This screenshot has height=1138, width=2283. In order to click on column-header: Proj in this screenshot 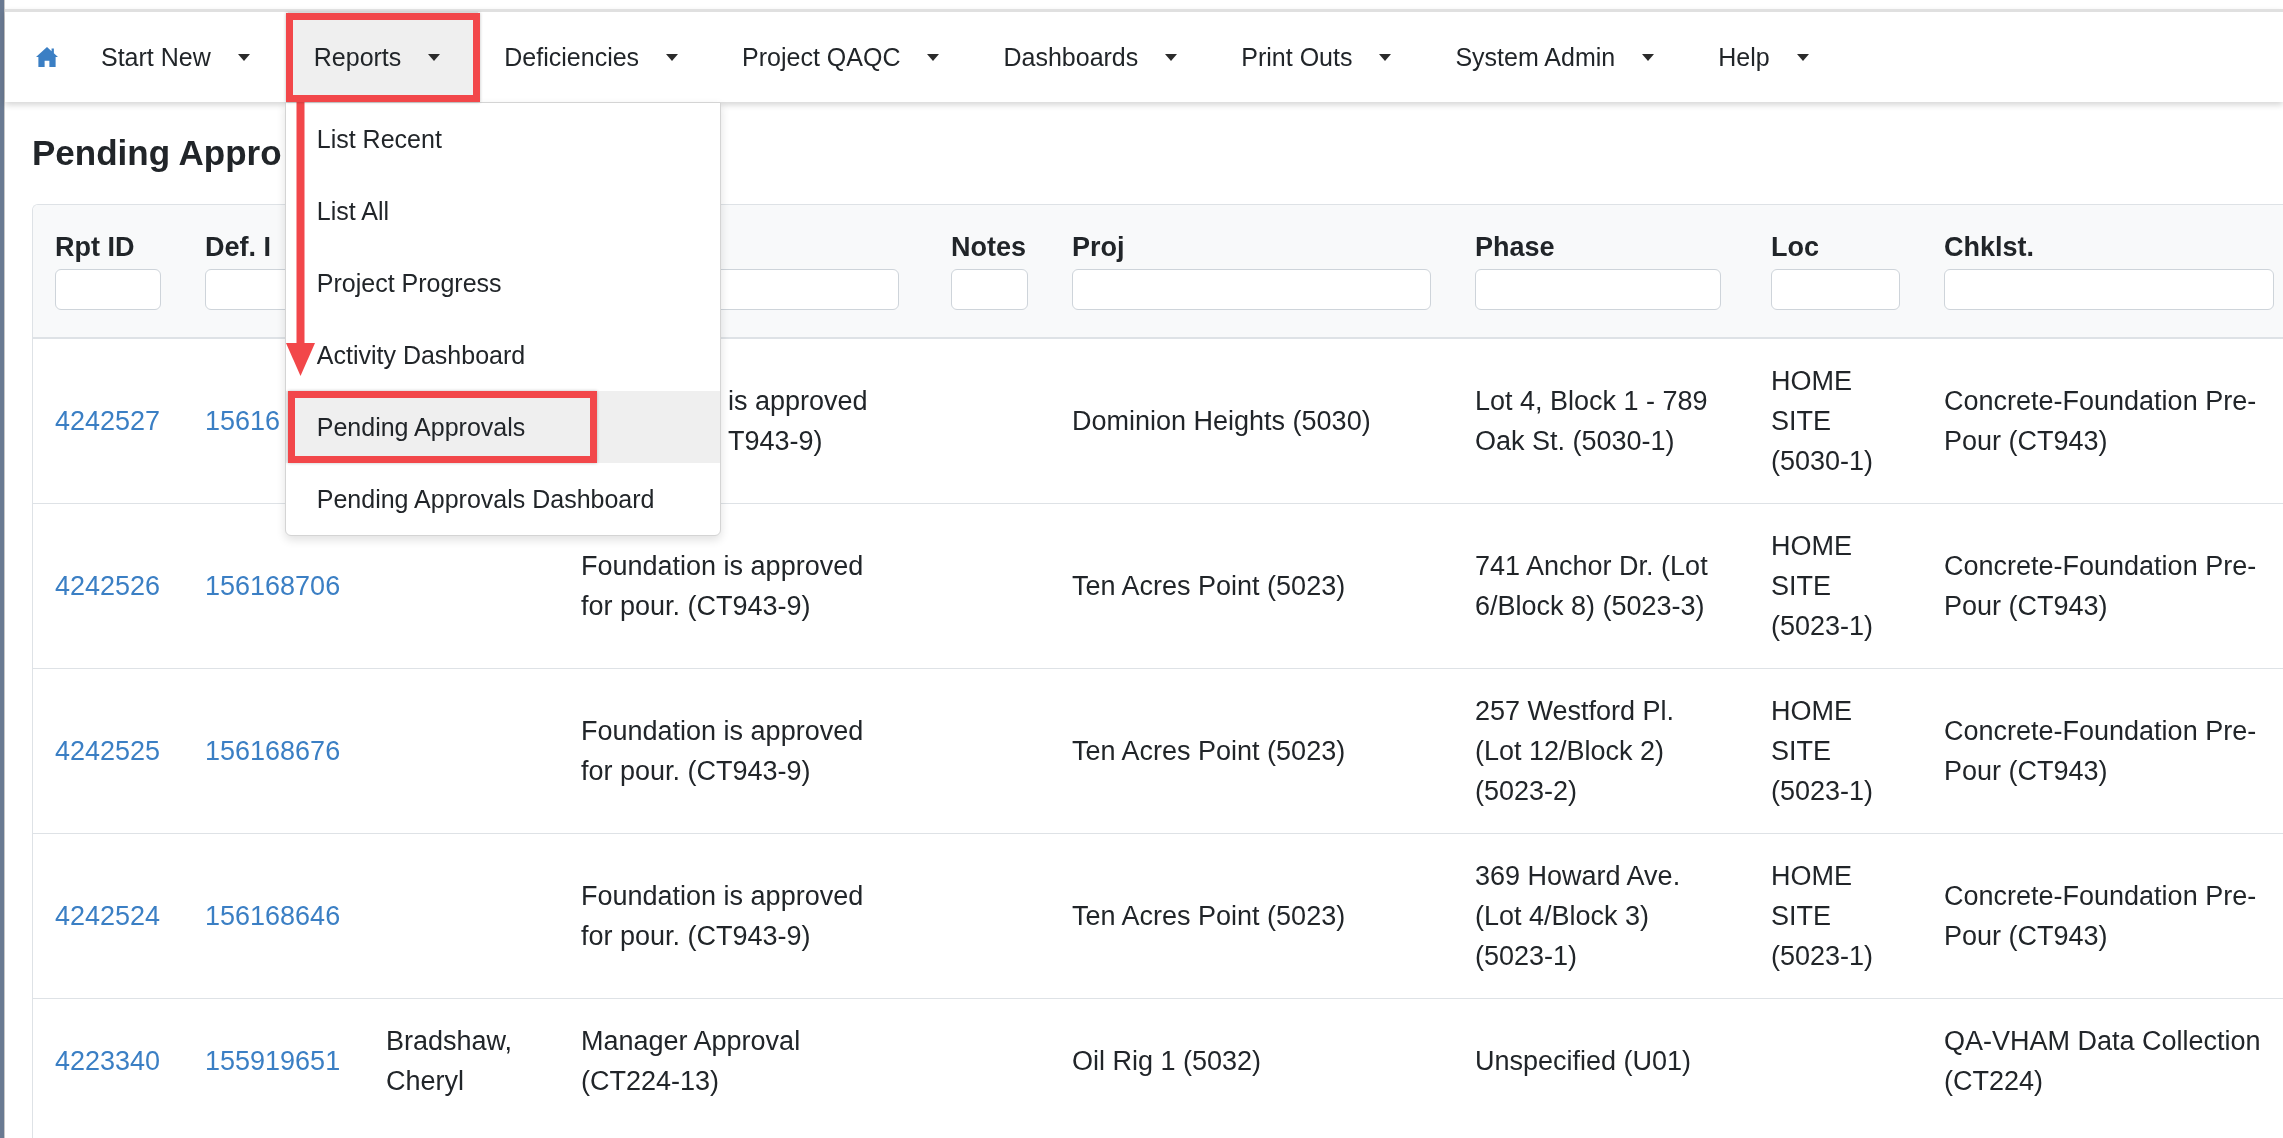, I will do `click(1098, 247)`.